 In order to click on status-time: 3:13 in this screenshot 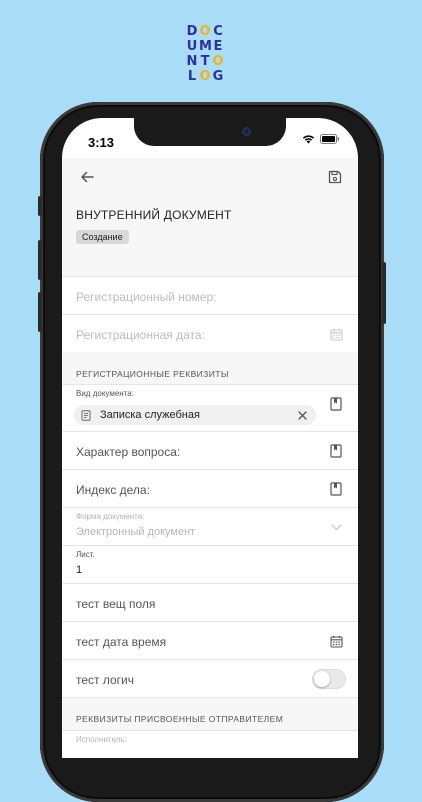, I will do `click(101, 142)`.